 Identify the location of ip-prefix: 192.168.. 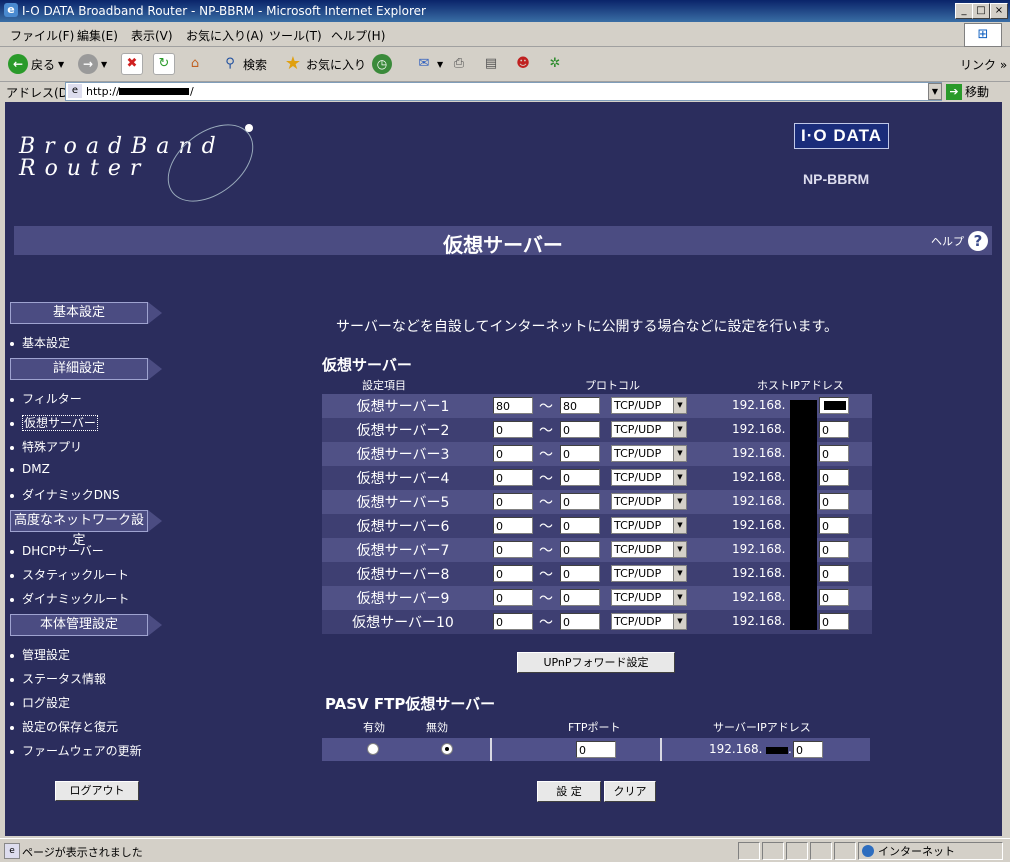
(759, 453).